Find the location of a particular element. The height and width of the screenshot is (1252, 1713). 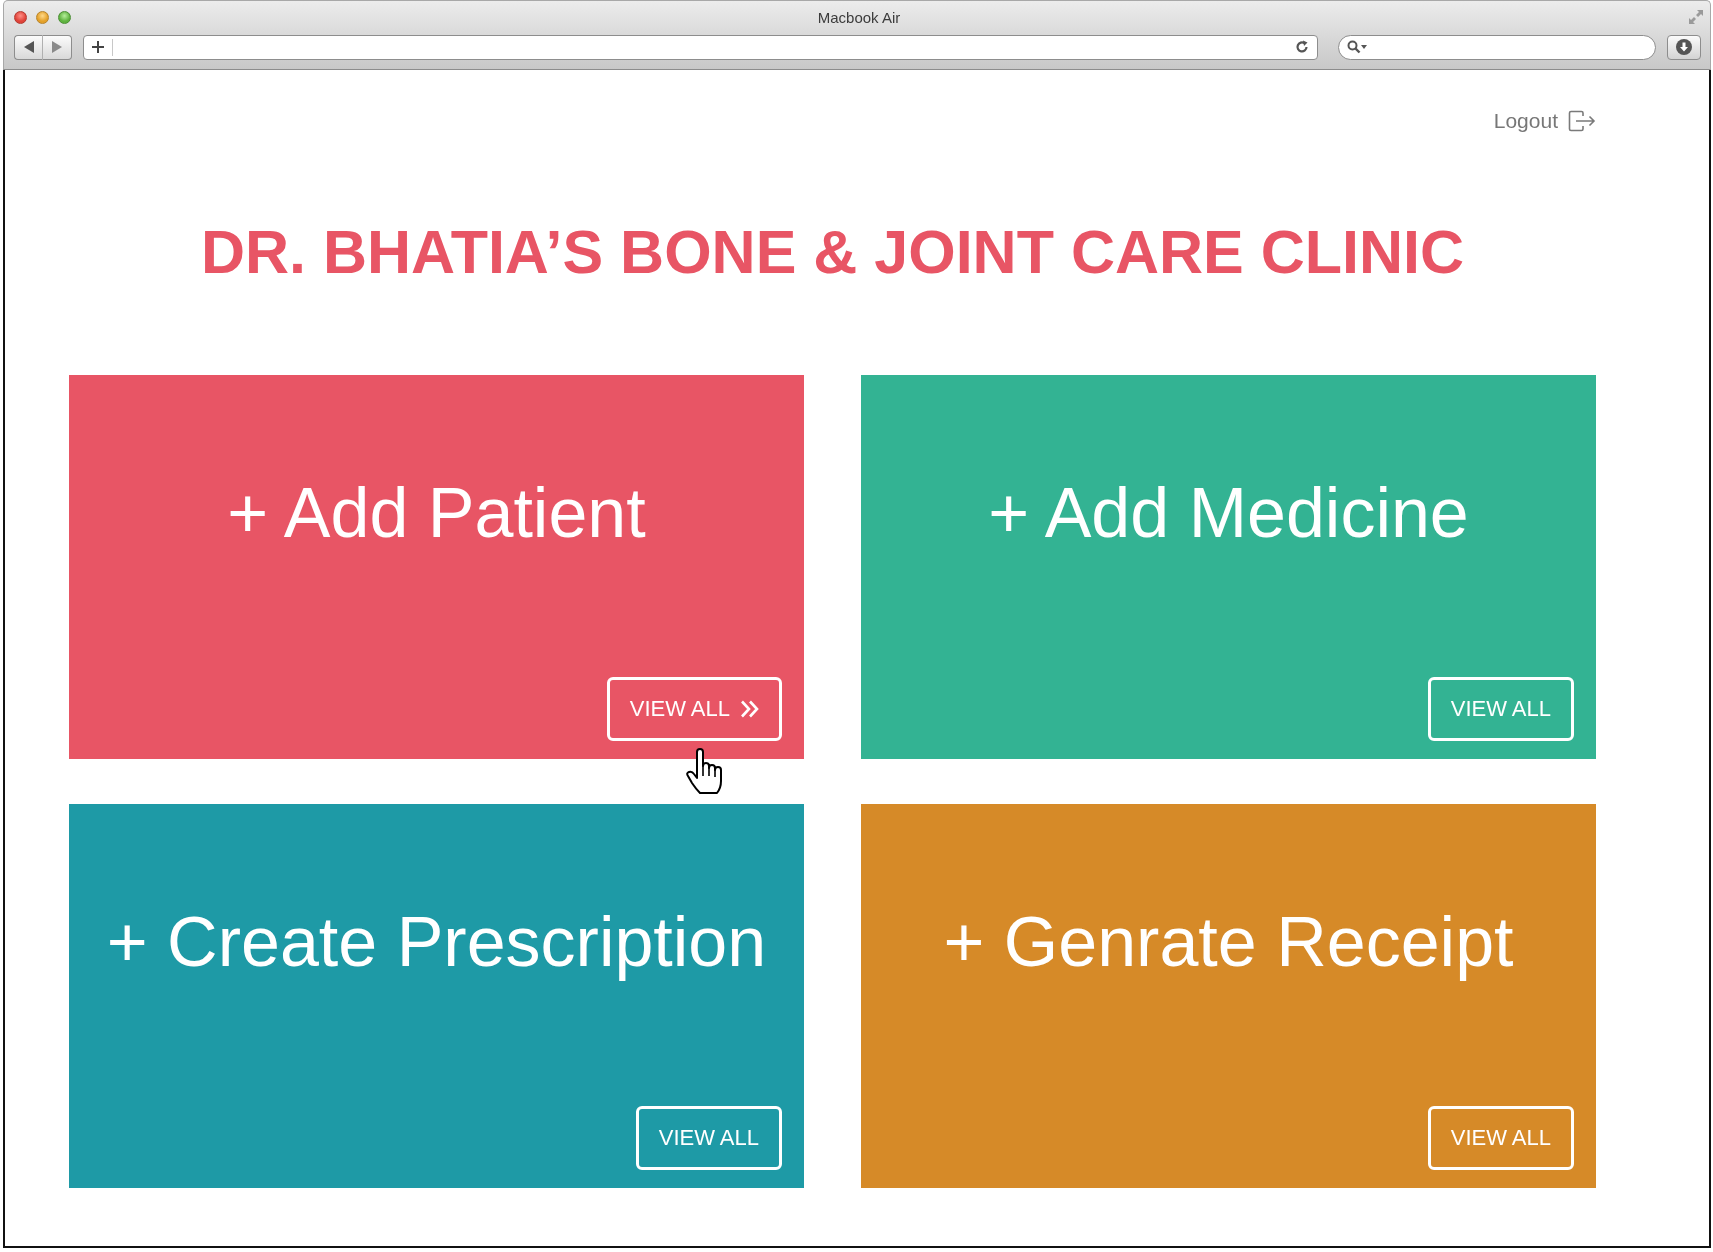

card-action-link: + Create Prescription is located at coordinates (436, 942).